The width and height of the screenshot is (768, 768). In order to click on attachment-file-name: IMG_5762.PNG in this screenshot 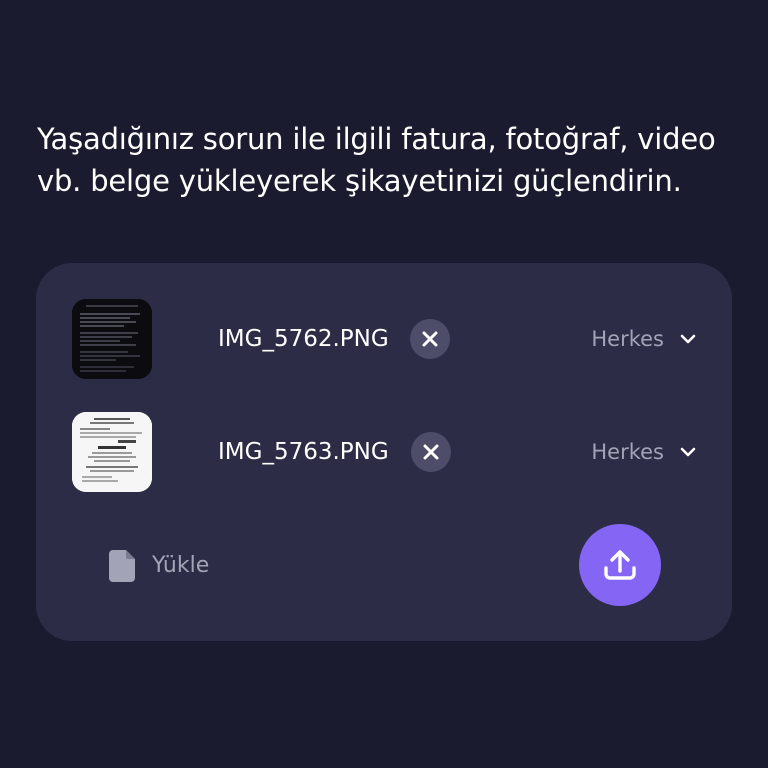, I will do `click(303, 339)`.